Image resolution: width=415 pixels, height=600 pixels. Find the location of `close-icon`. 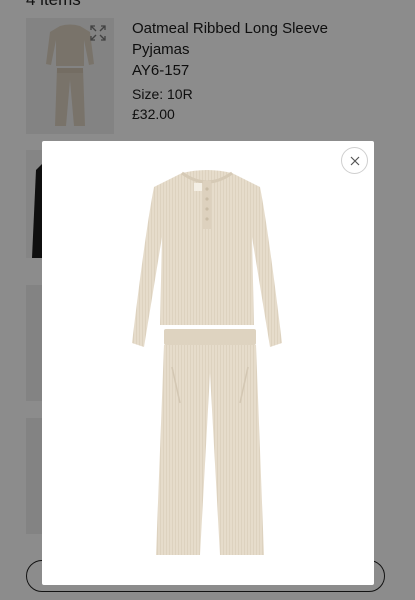

close-icon is located at coordinates (354, 160).